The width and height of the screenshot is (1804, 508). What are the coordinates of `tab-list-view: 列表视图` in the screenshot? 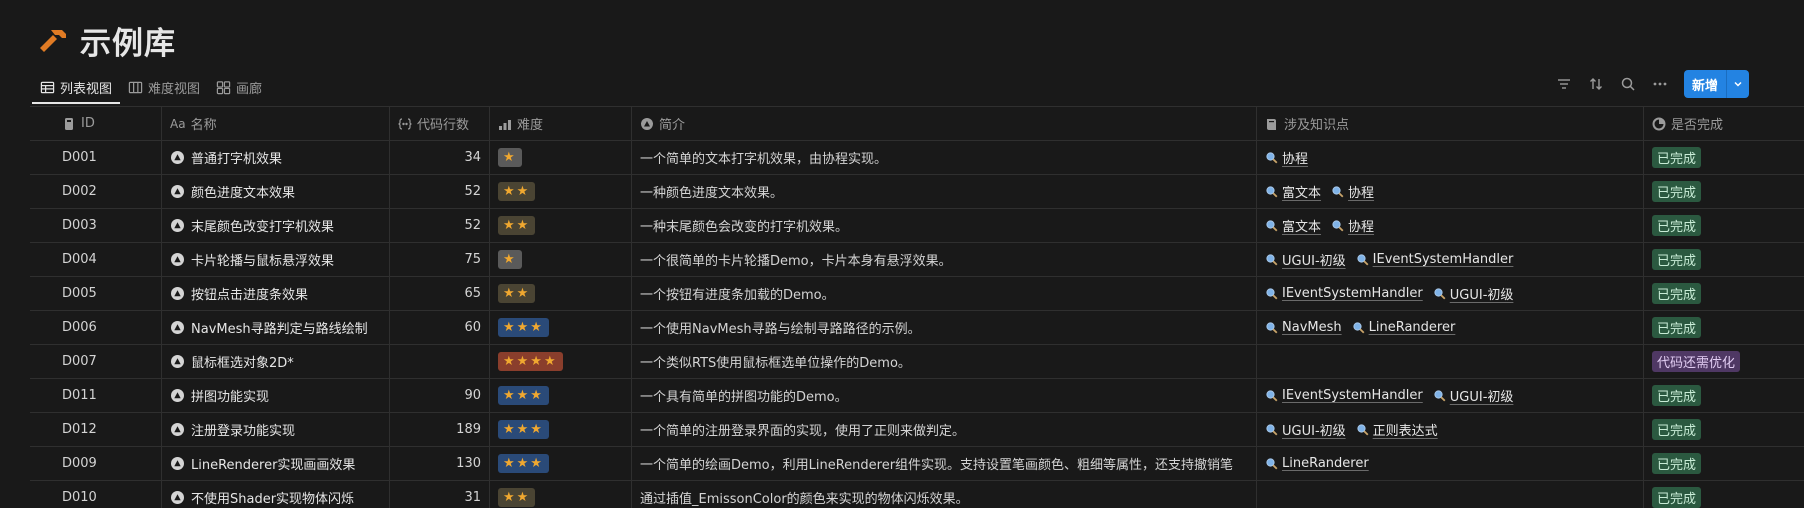 It's located at (76, 88).